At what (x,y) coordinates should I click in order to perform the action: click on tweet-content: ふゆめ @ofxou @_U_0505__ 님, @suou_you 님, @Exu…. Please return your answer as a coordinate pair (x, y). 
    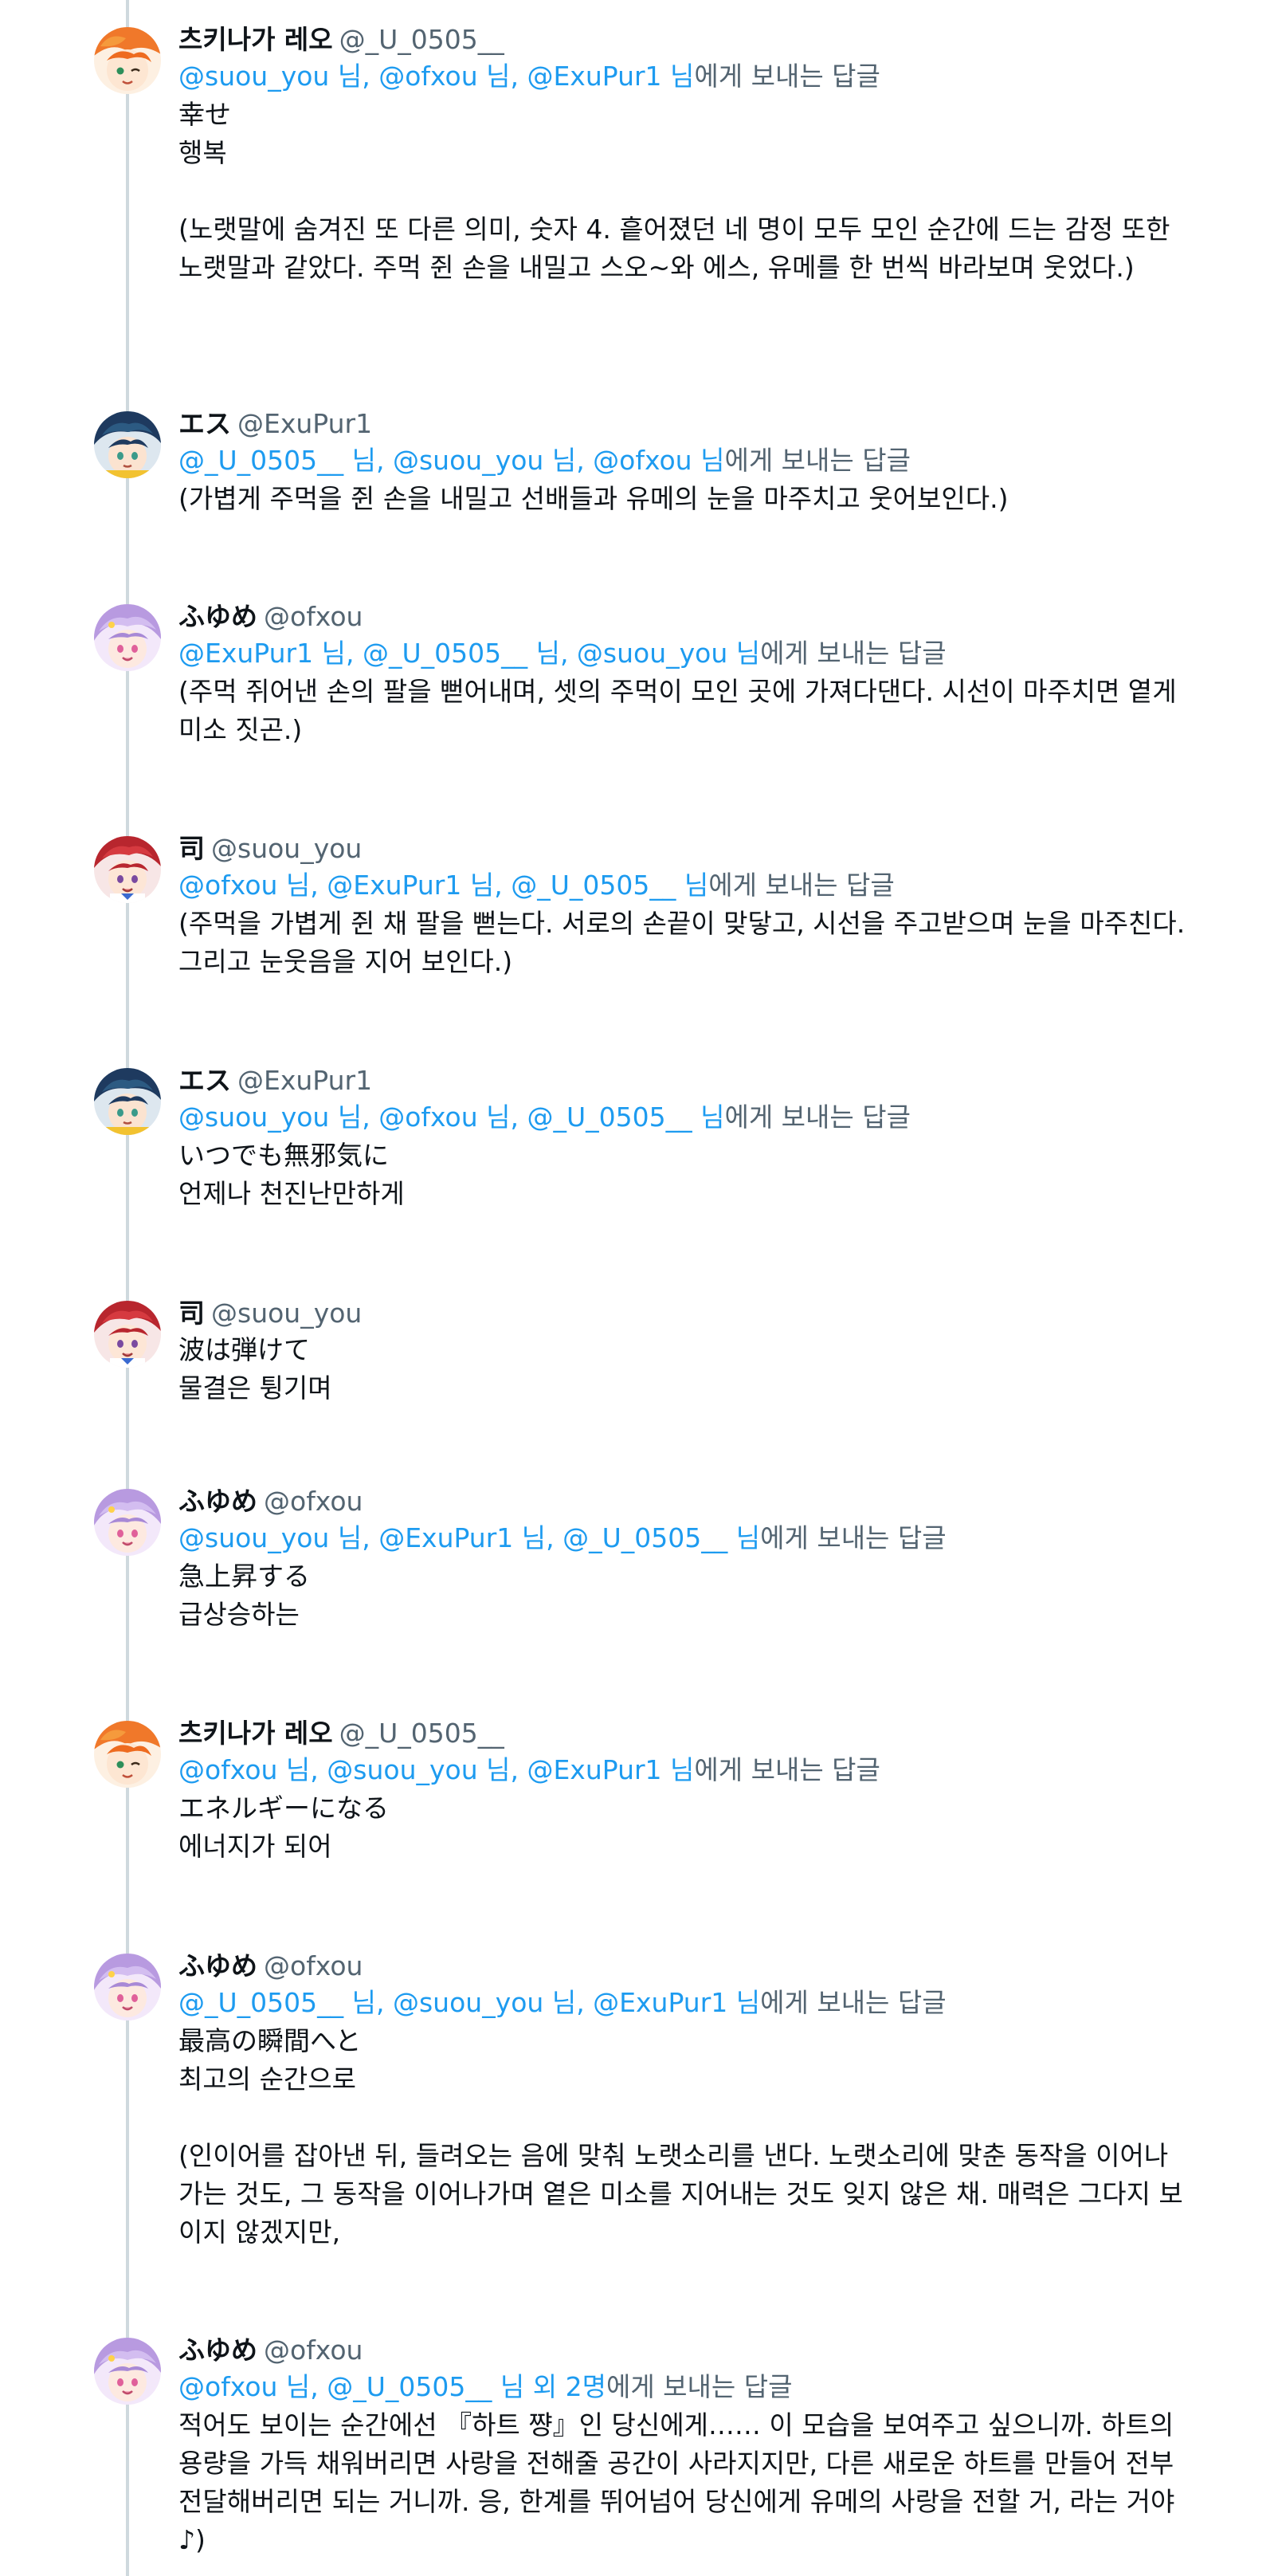
    Looking at the image, I should click on (684, 2100).